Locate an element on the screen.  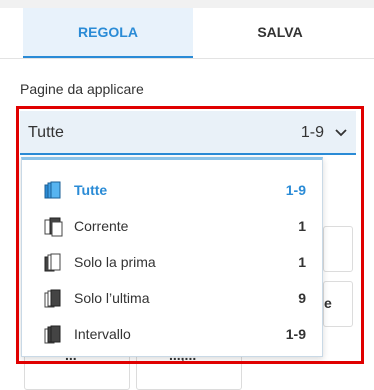
chevron-down-icon is located at coordinates (341, 133).